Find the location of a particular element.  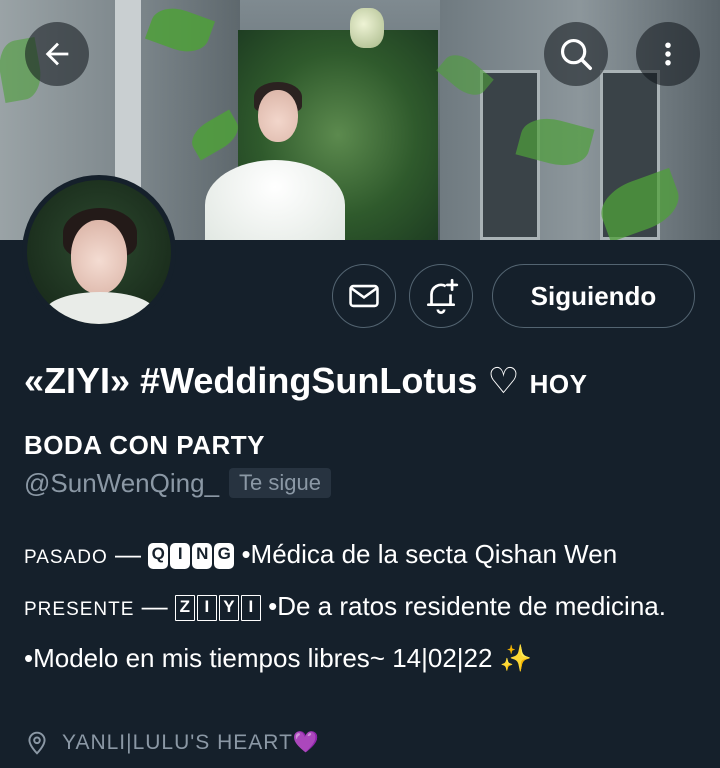

mail-icon is located at coordinates (364, 296).